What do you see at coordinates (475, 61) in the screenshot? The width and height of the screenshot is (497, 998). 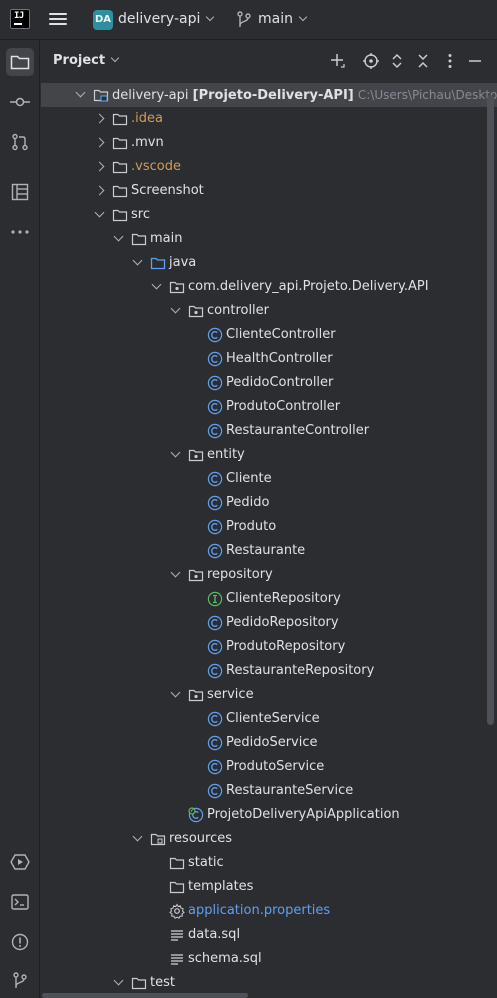 I see `hide-panel-icon` at bounding box center [475, 61].